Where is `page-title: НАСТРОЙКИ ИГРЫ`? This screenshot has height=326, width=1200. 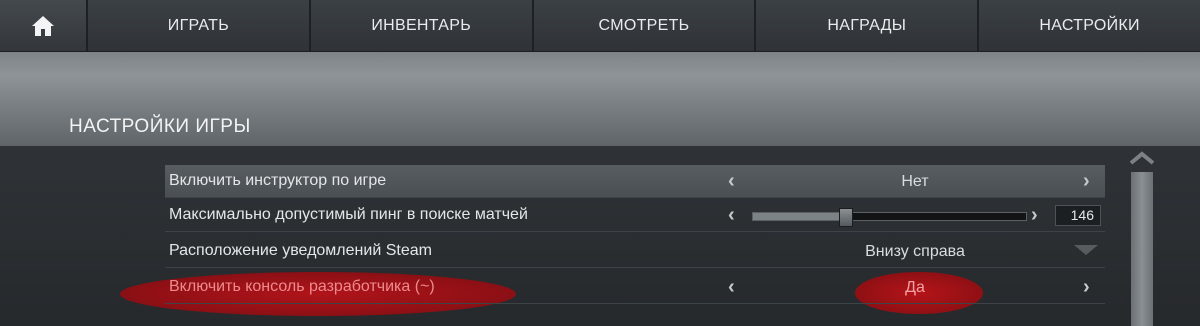
page-title: НАСТРОЙКИ ИГРЫ is located at coordinates (160, 126).